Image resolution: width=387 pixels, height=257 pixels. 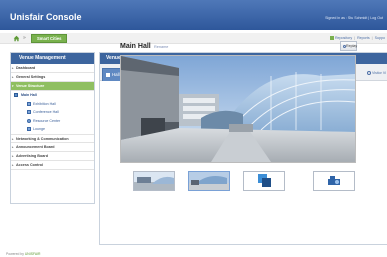 What do you see at coordinates (52, 147) in the screenshot?
I see `sidebar-item-announcement-board: ▸ Announcement Board` at bounding box center [52, 147].